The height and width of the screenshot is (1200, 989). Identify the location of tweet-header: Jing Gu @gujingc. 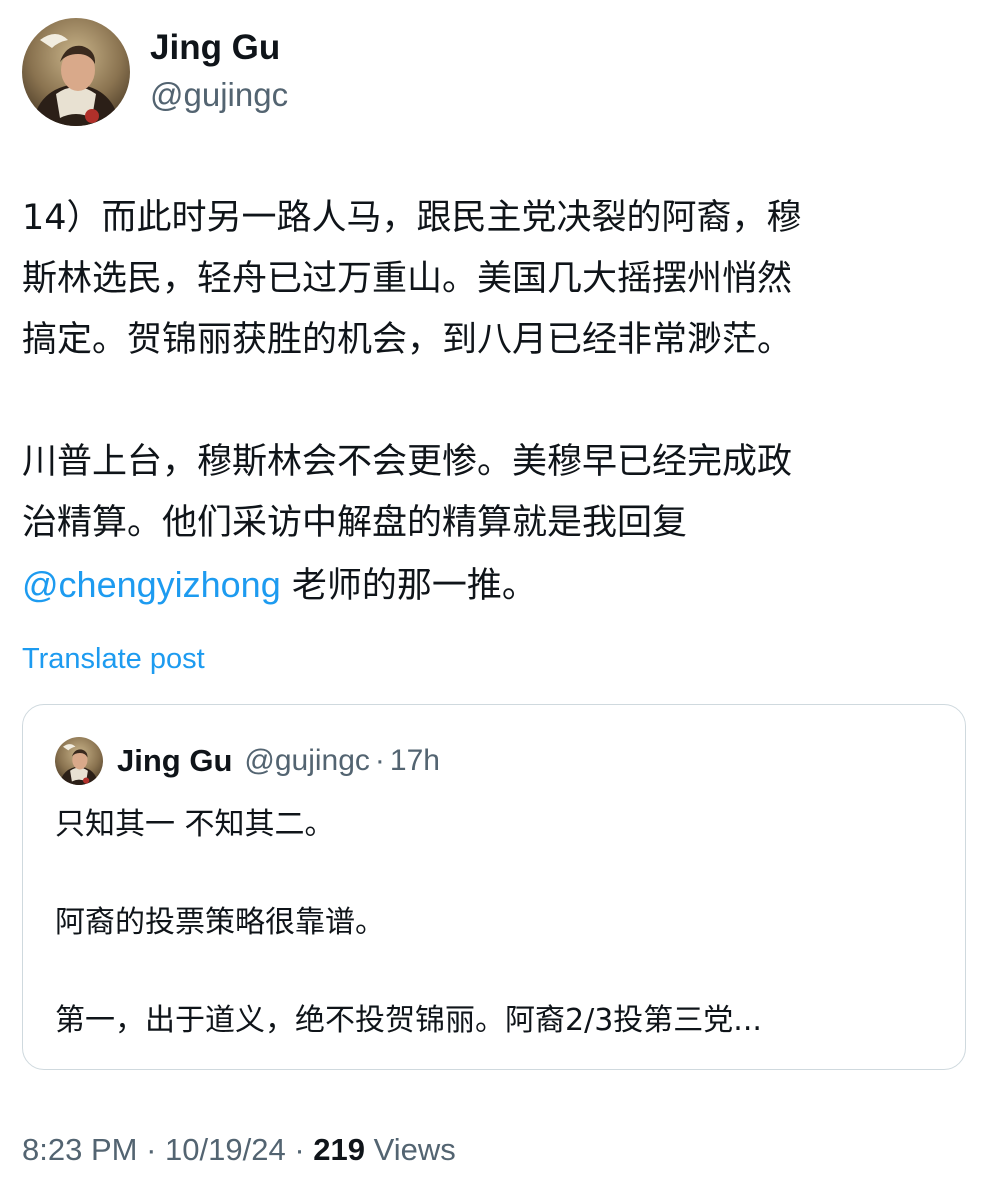
(155, 72).